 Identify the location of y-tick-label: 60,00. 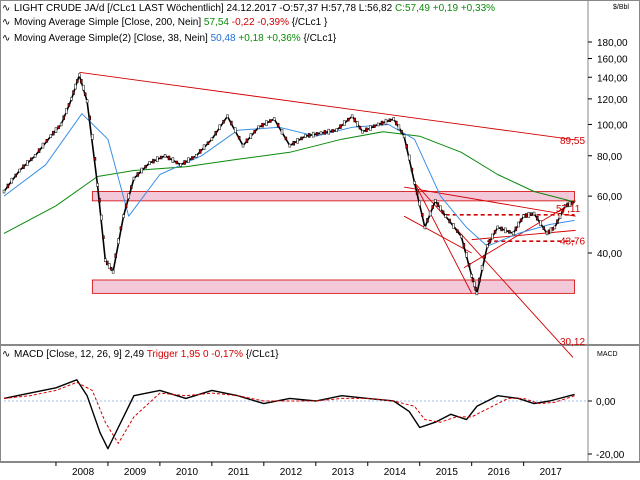
(609, 197).